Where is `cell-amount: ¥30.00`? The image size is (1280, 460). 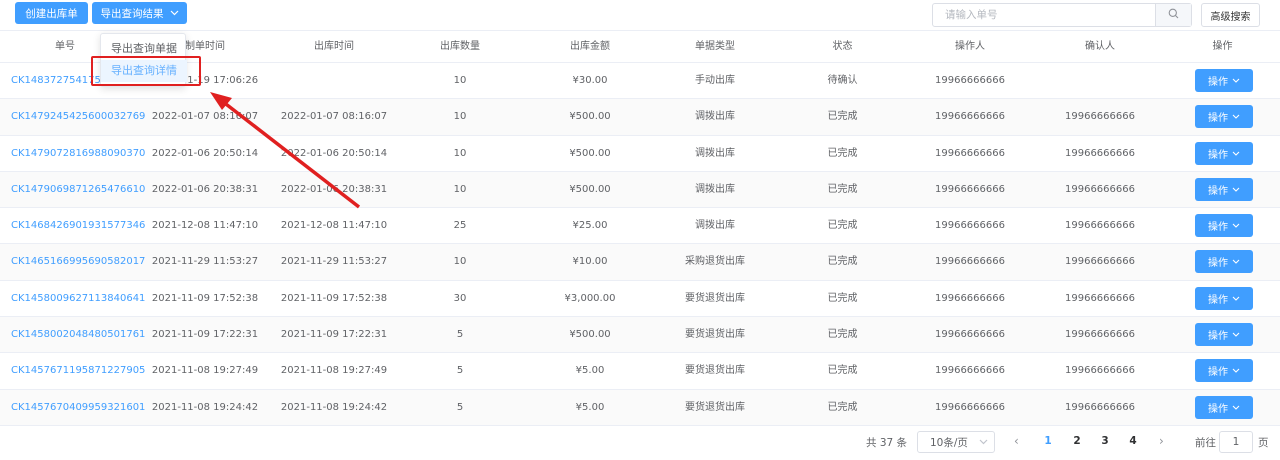 cell-amount: ¥30.00 is located at coordinates (590, 80).